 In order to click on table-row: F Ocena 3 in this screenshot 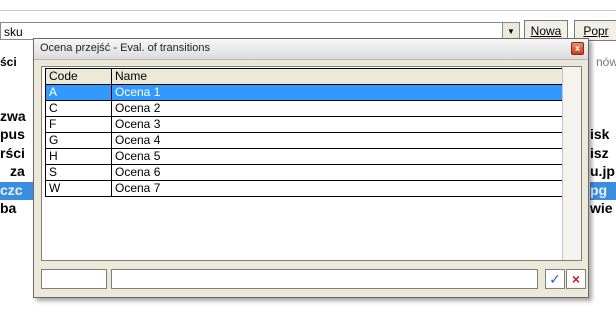, I will do `click(304, 125)`.